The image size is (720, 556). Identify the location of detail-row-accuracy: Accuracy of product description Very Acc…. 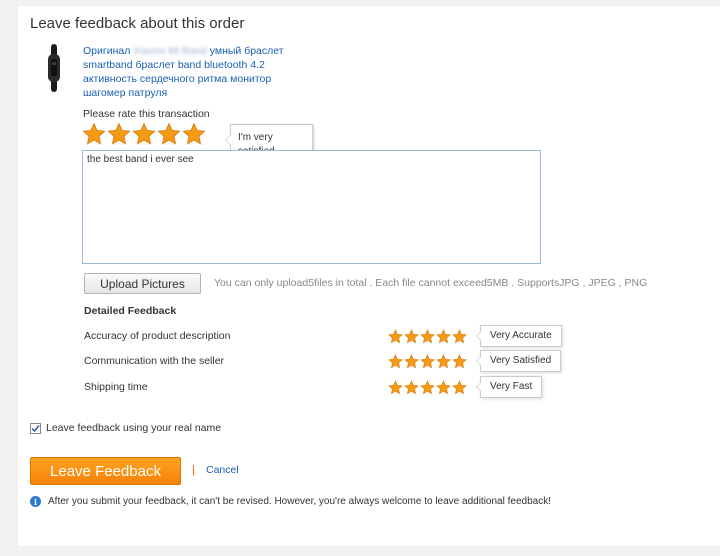
(324, 336).